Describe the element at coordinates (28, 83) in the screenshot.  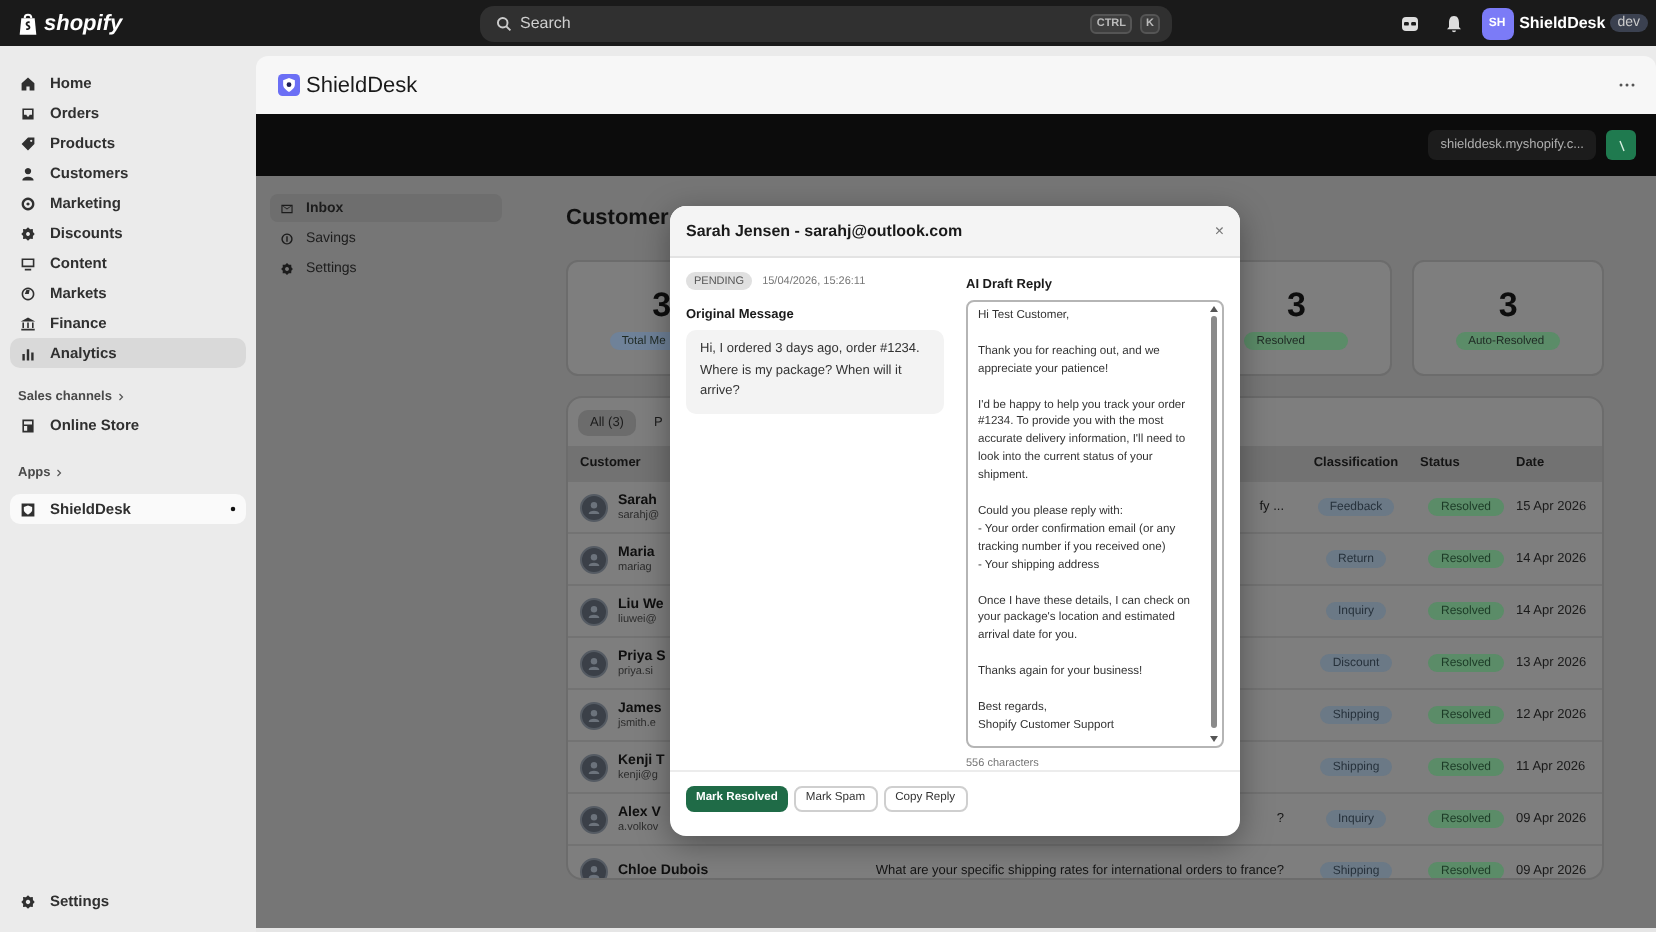
I see `home-icon` at that location.